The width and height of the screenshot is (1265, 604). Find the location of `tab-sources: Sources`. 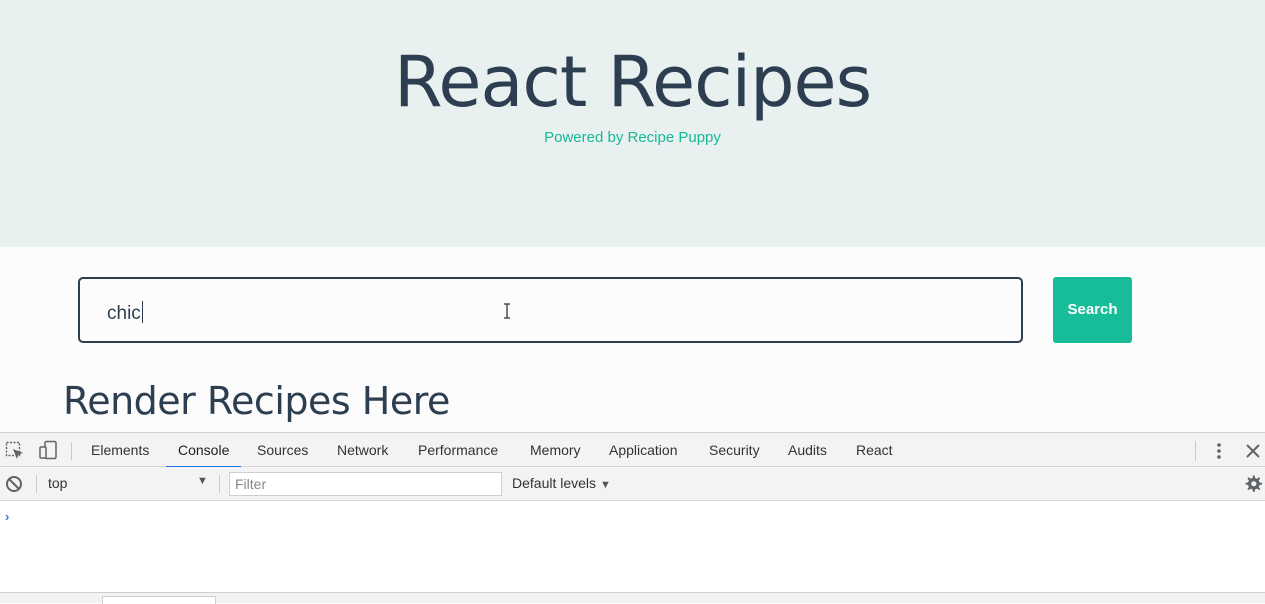

tab-sources: Sources is located at coordinates (282, 450).